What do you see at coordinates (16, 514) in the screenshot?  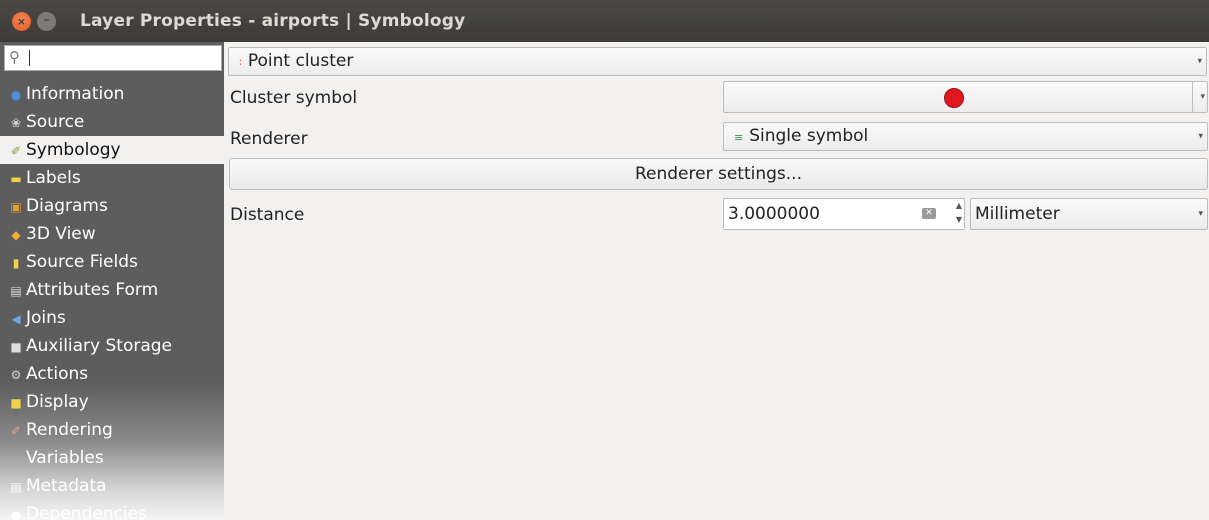 I see `dependencies-icon: ●` at bounding box center [16, 514].